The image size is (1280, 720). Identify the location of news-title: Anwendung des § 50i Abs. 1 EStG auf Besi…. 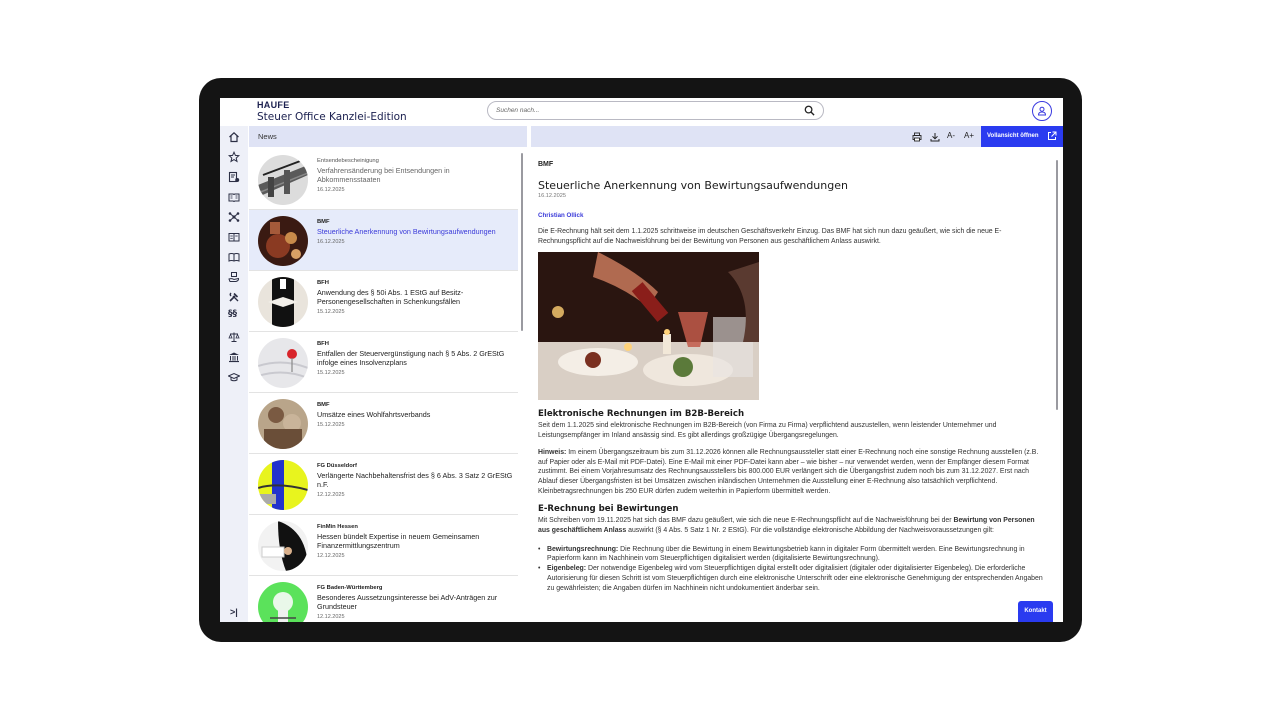
(390, 297).